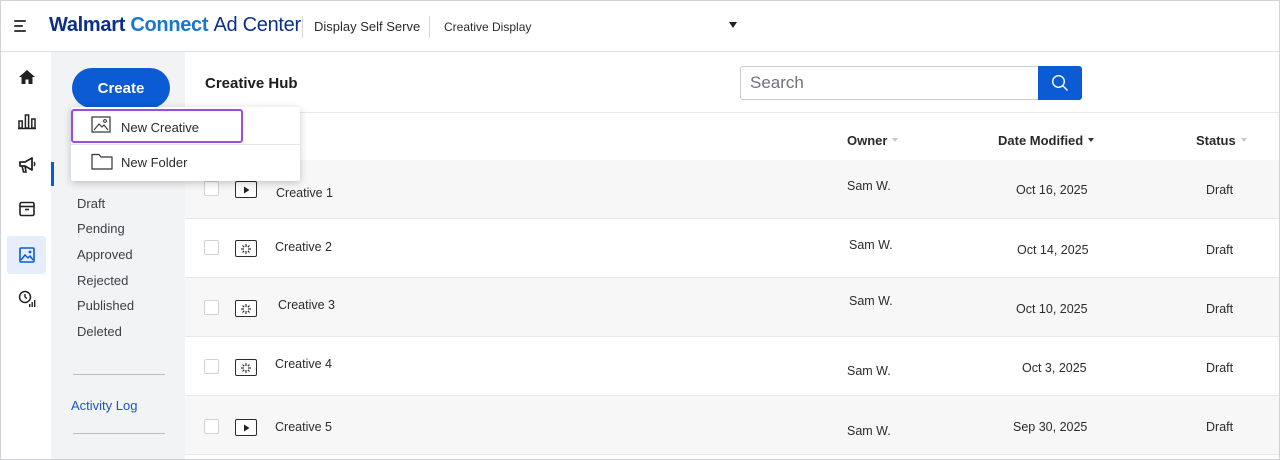  I want to click on table-row: Creative 3 Sam W. Oct 10, 2025 Draft, so click(732, 307).